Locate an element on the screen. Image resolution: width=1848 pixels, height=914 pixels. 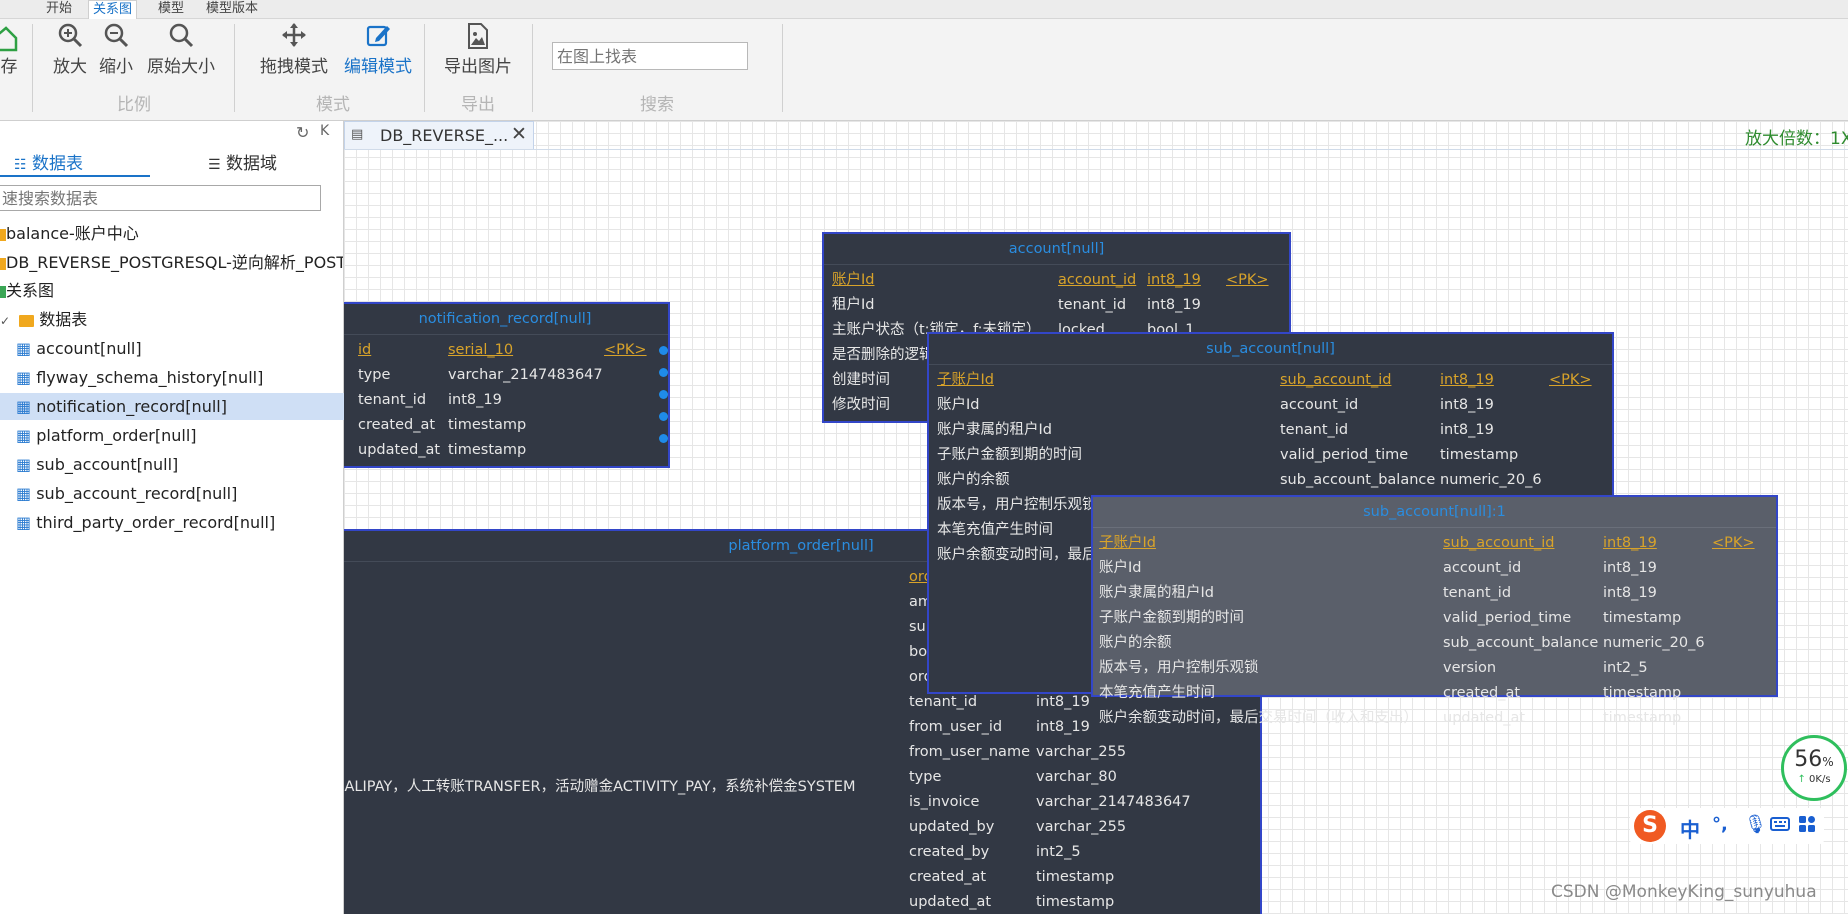
sogou-logo-icon: S is located at coordinates (1650, 826).